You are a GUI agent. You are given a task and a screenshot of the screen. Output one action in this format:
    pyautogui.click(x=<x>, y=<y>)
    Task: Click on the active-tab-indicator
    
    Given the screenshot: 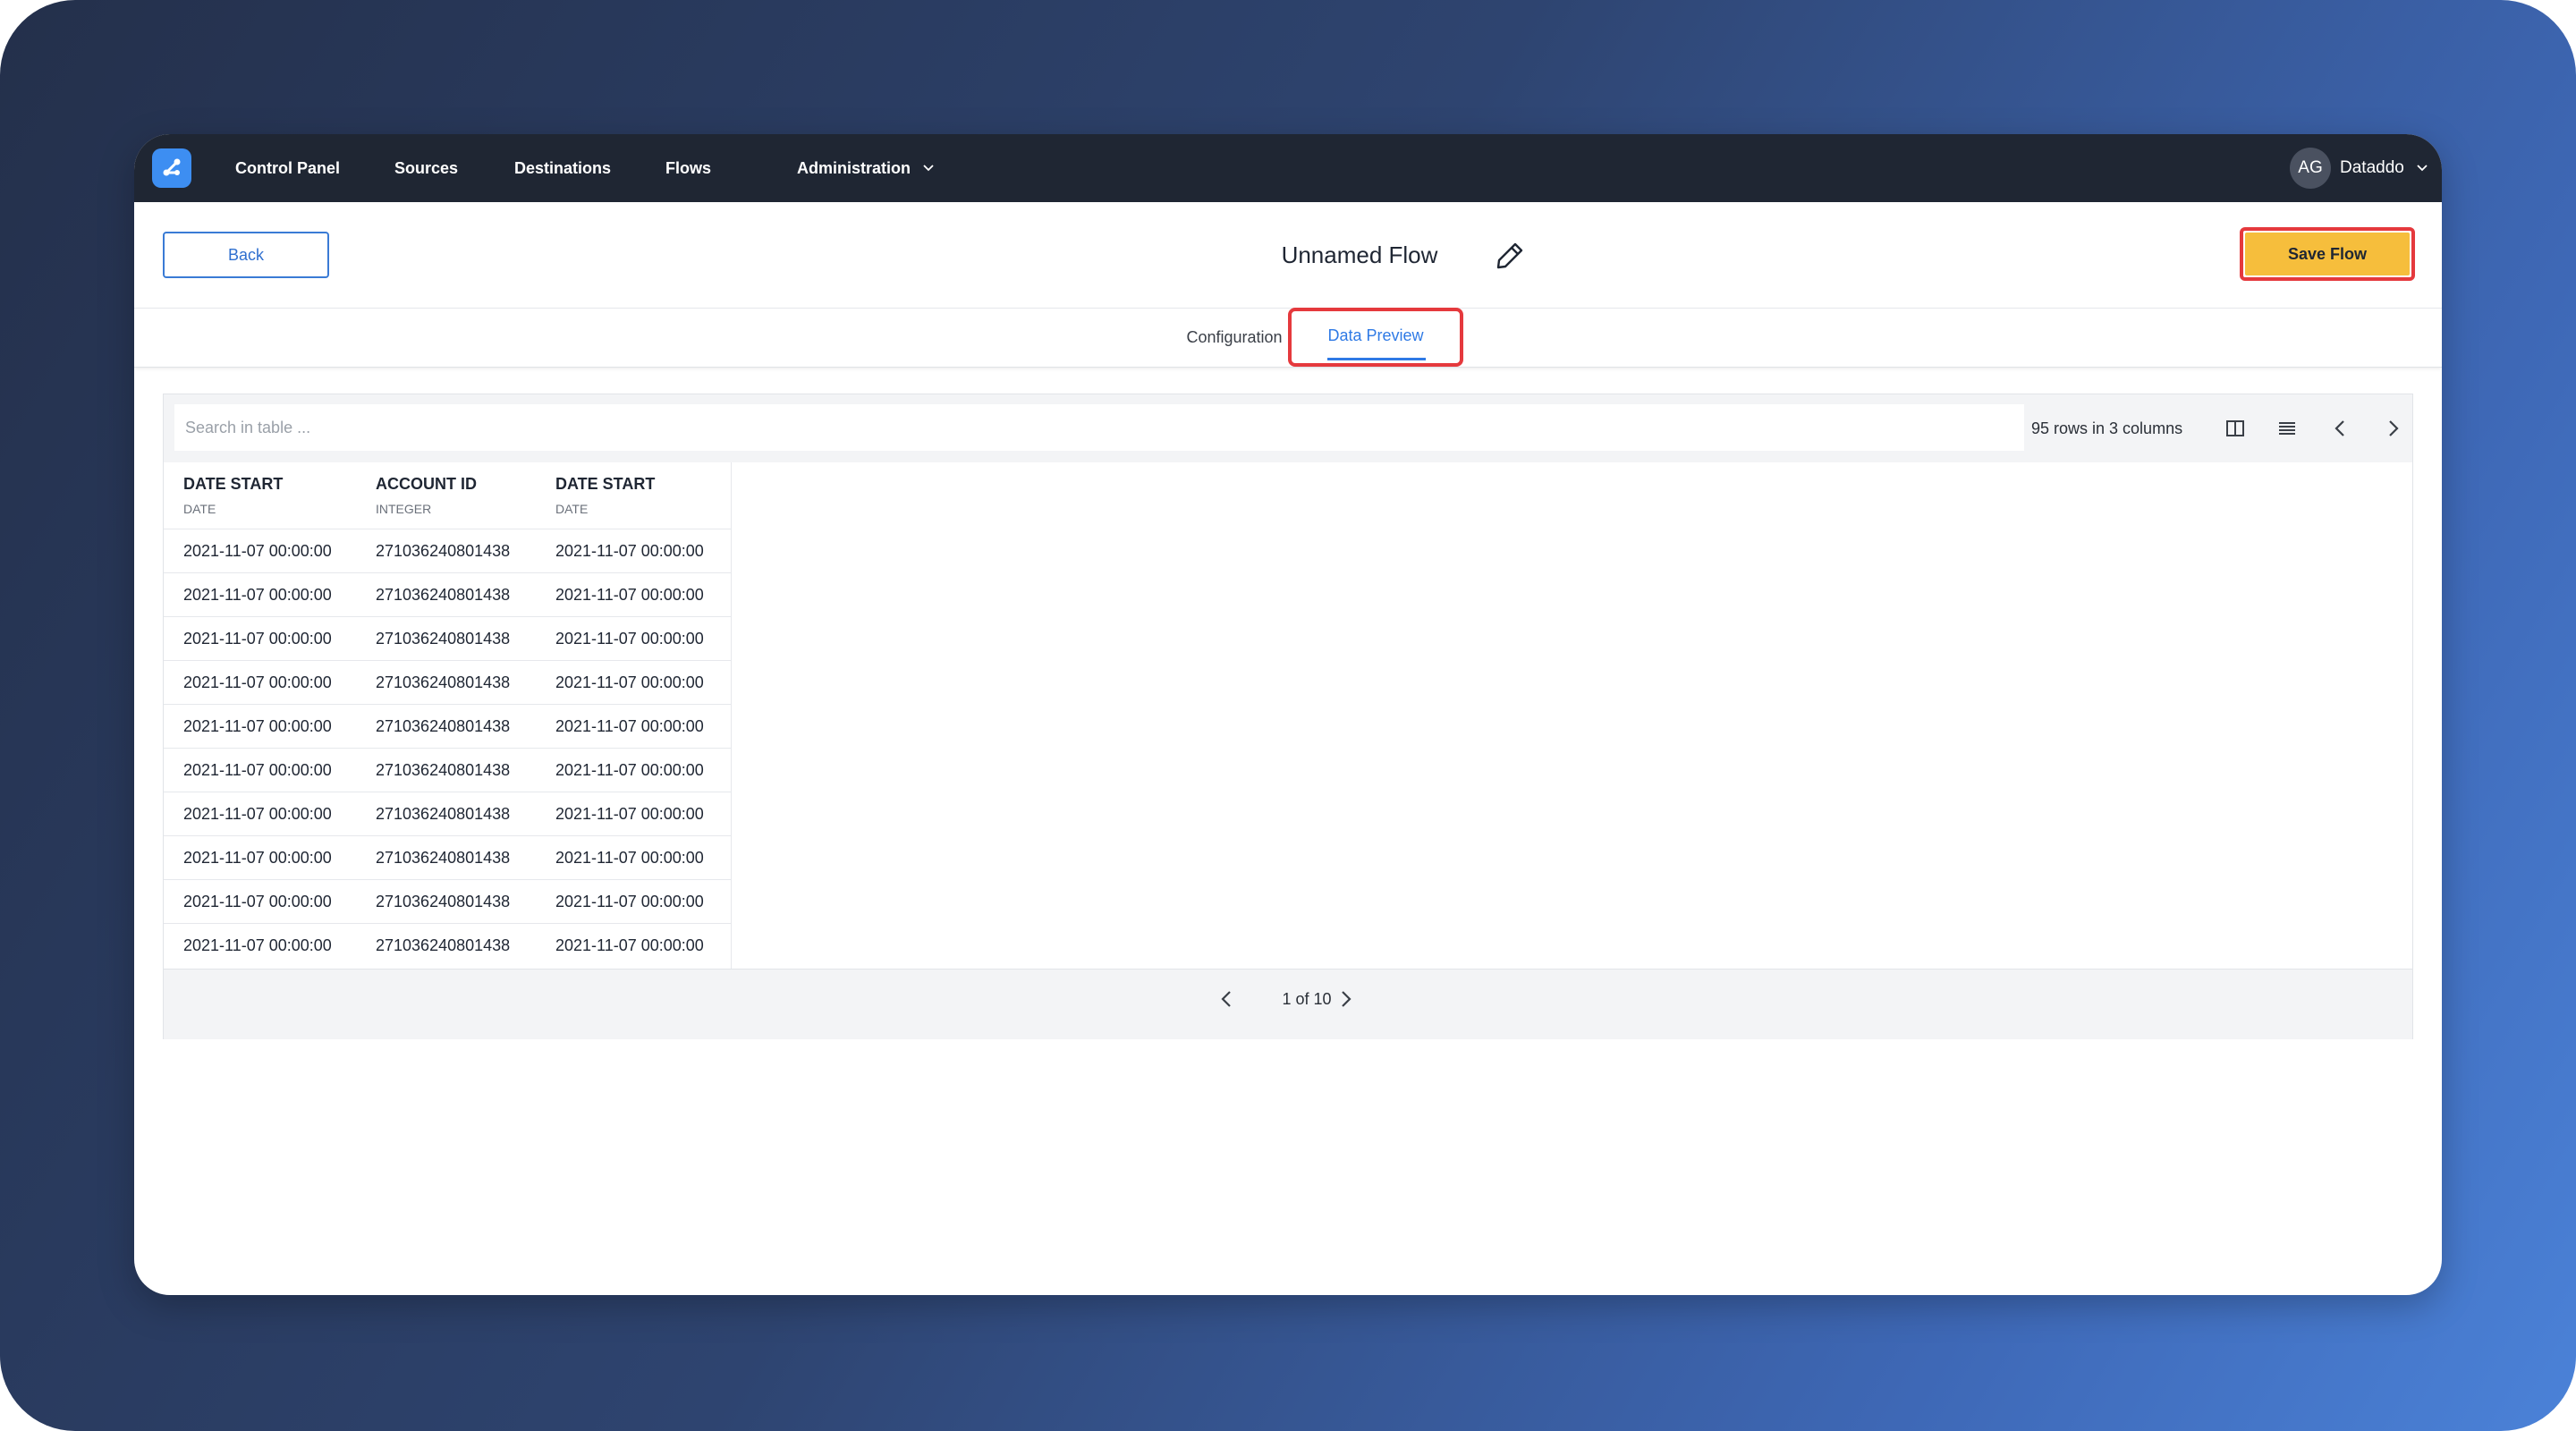 What is the action you would take?
    pyautogui.click(x=1376, y=359)
    